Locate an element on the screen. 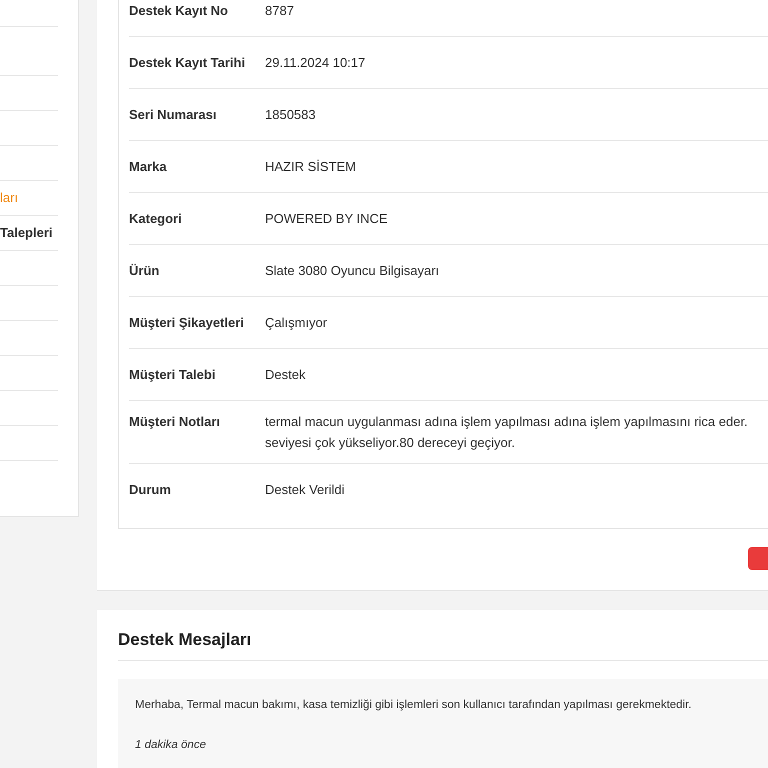 Image resolution: width=768 pixels, height=768 pixels. field-label: Destek Kayıt No is located at coordinates (179, 11).